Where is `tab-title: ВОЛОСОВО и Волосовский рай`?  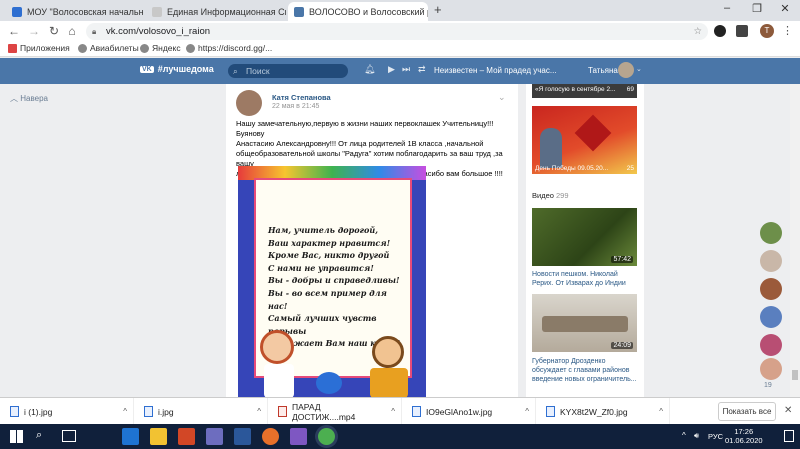 tab-title: ВОЛОСОВО и Волосовский рай is located at coordinates (368, 11).